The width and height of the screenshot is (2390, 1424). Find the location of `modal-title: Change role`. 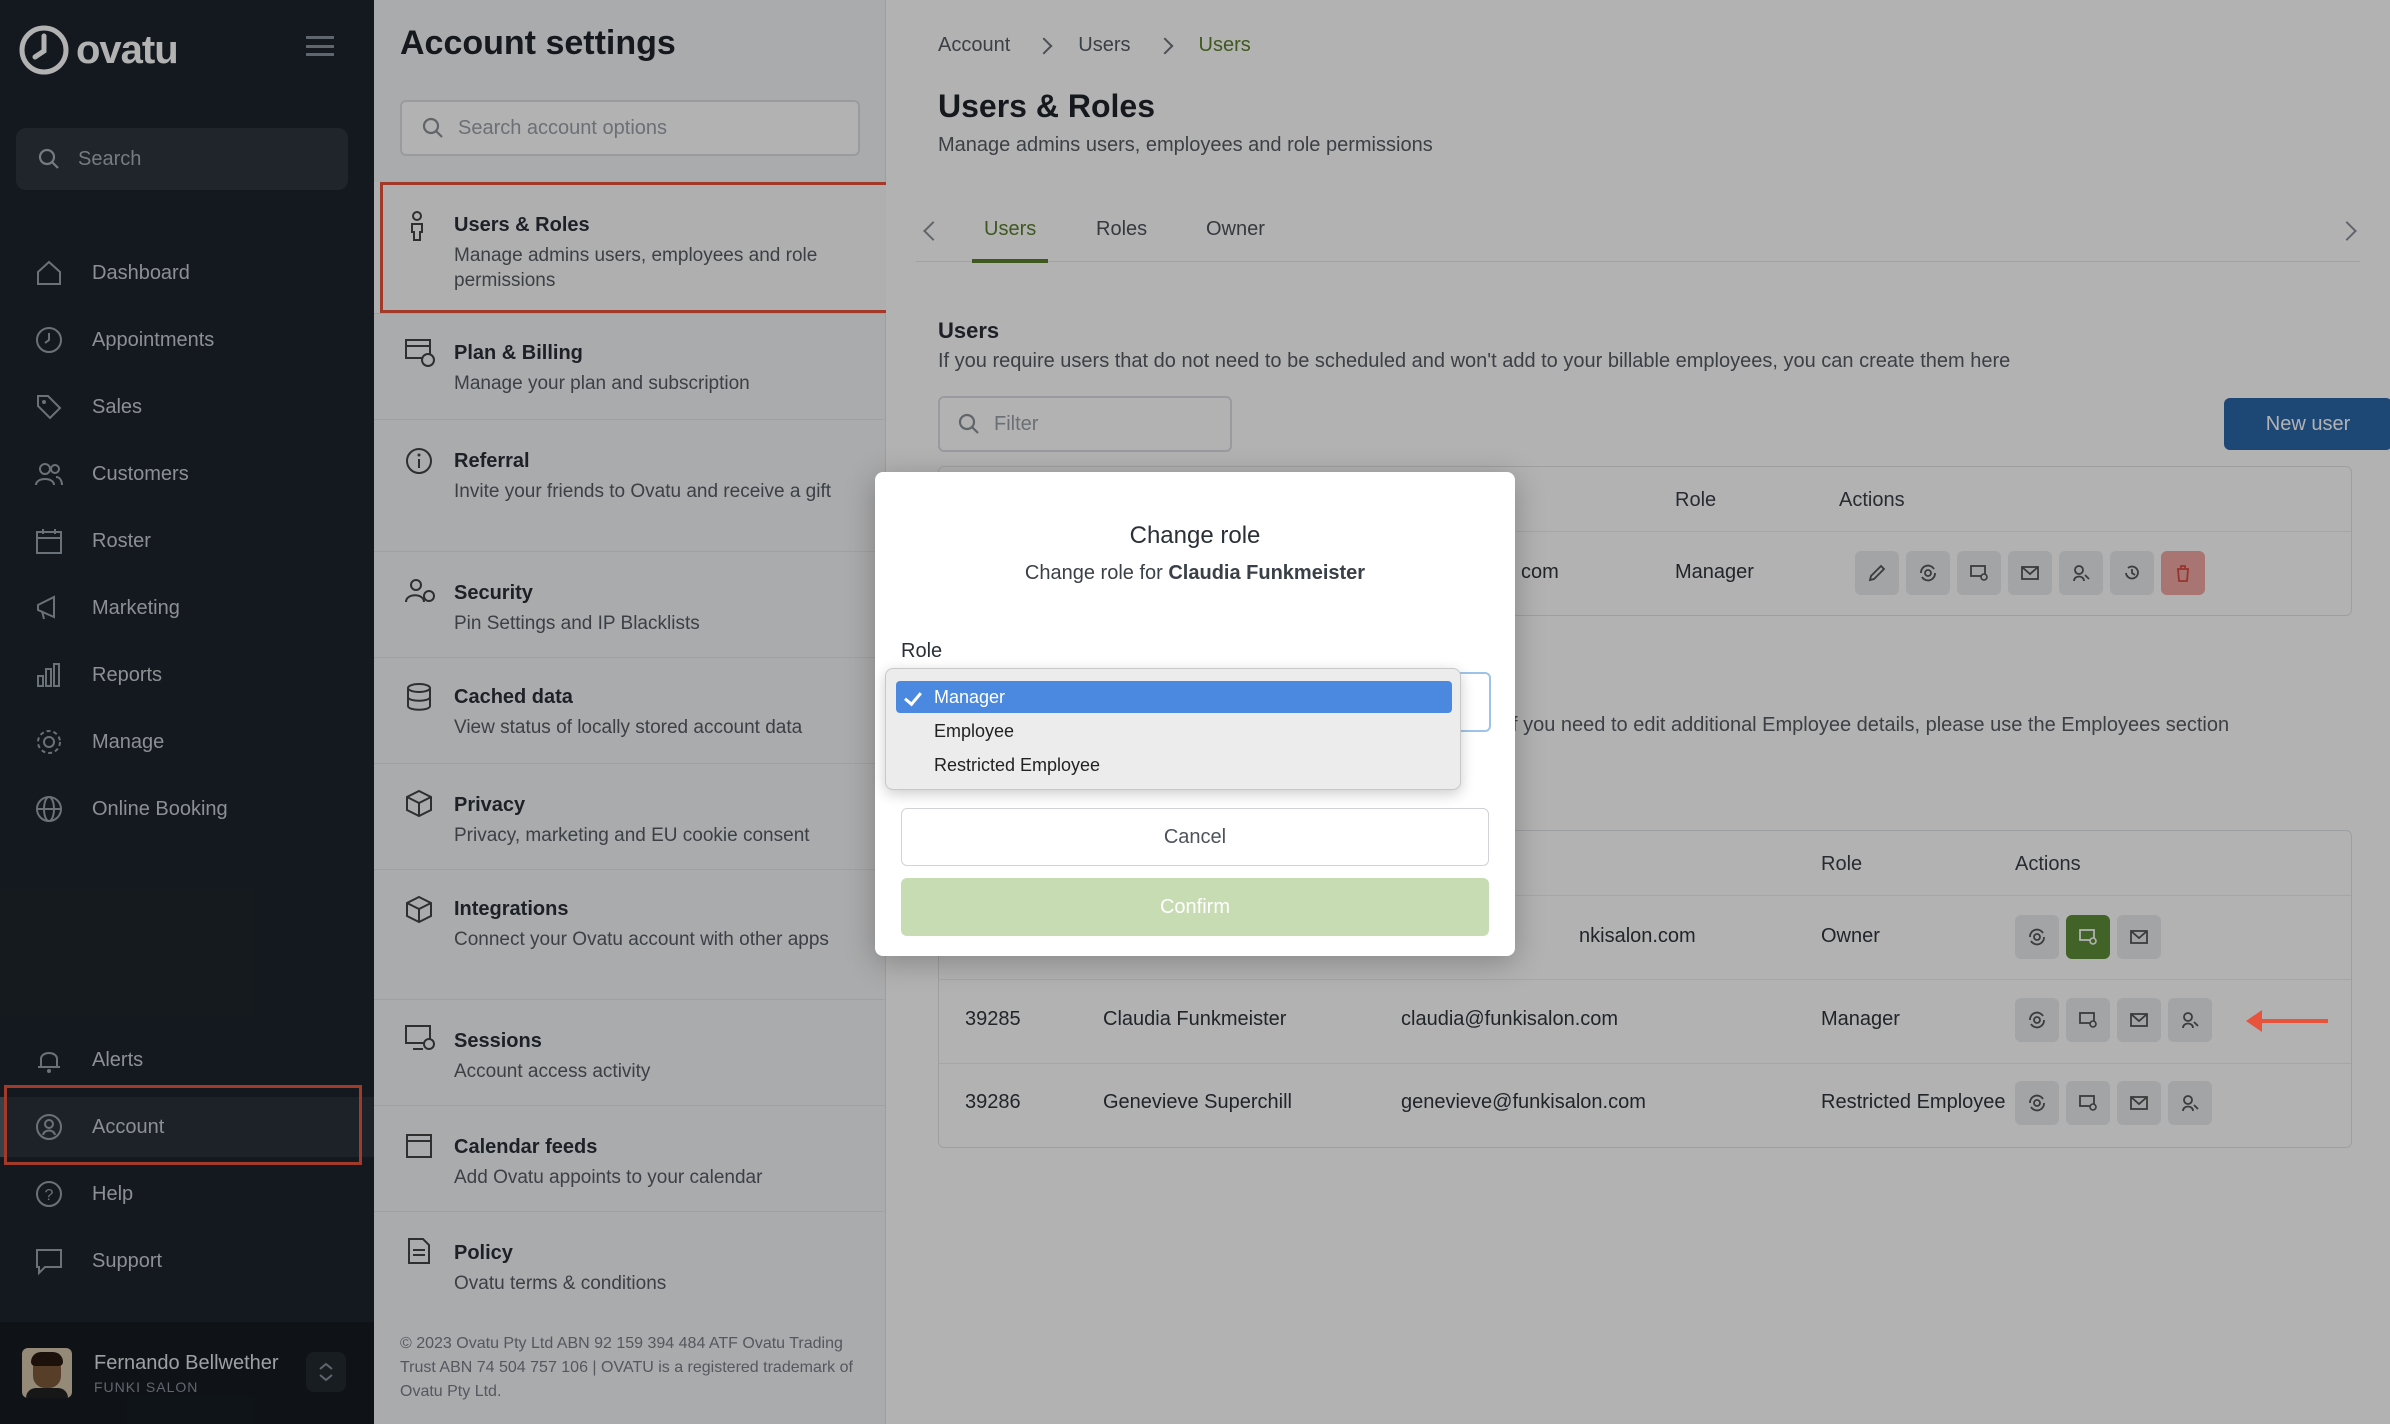

modal-title: Change role is located at coordinates (1195, 535).